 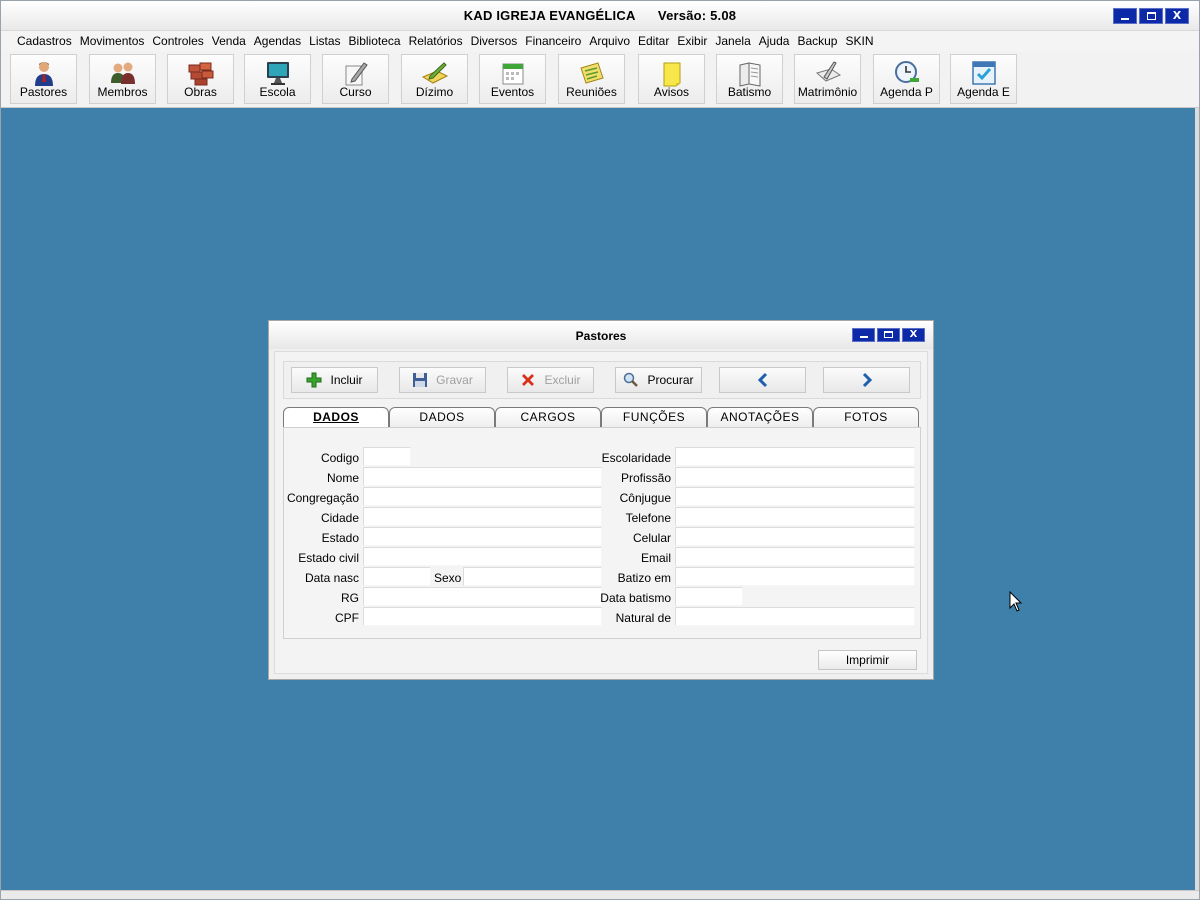 What do you see at coordinates (44, 41) in the screenshot?
I see `menu-cadastros: Cadastros` at bounding box center [44, 41].